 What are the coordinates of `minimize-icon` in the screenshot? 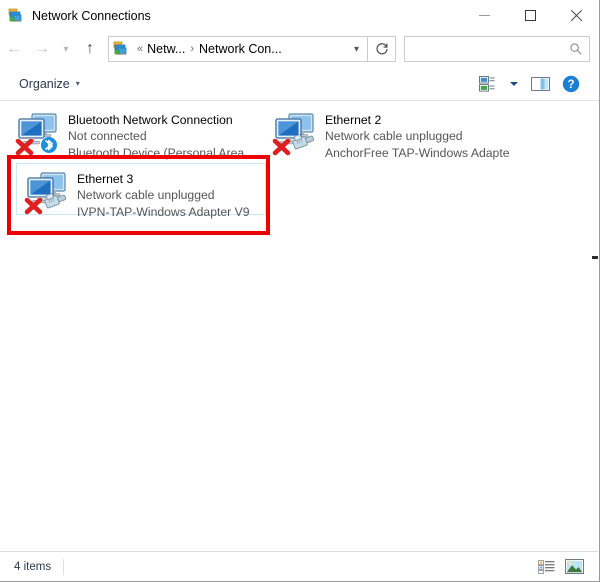 It's located at (484, 15).